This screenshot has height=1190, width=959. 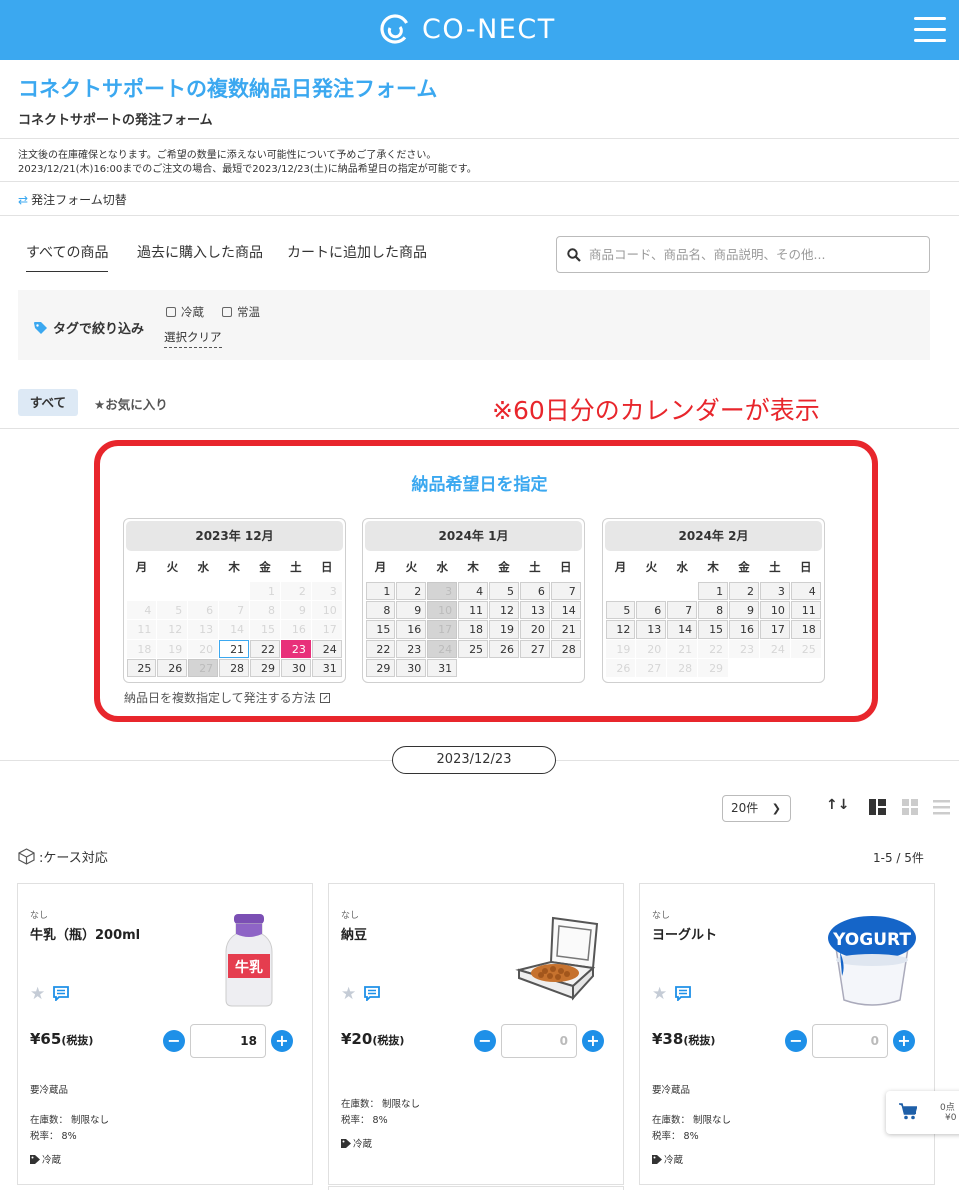 I want to click on search-input, so click(x=749, y=254).